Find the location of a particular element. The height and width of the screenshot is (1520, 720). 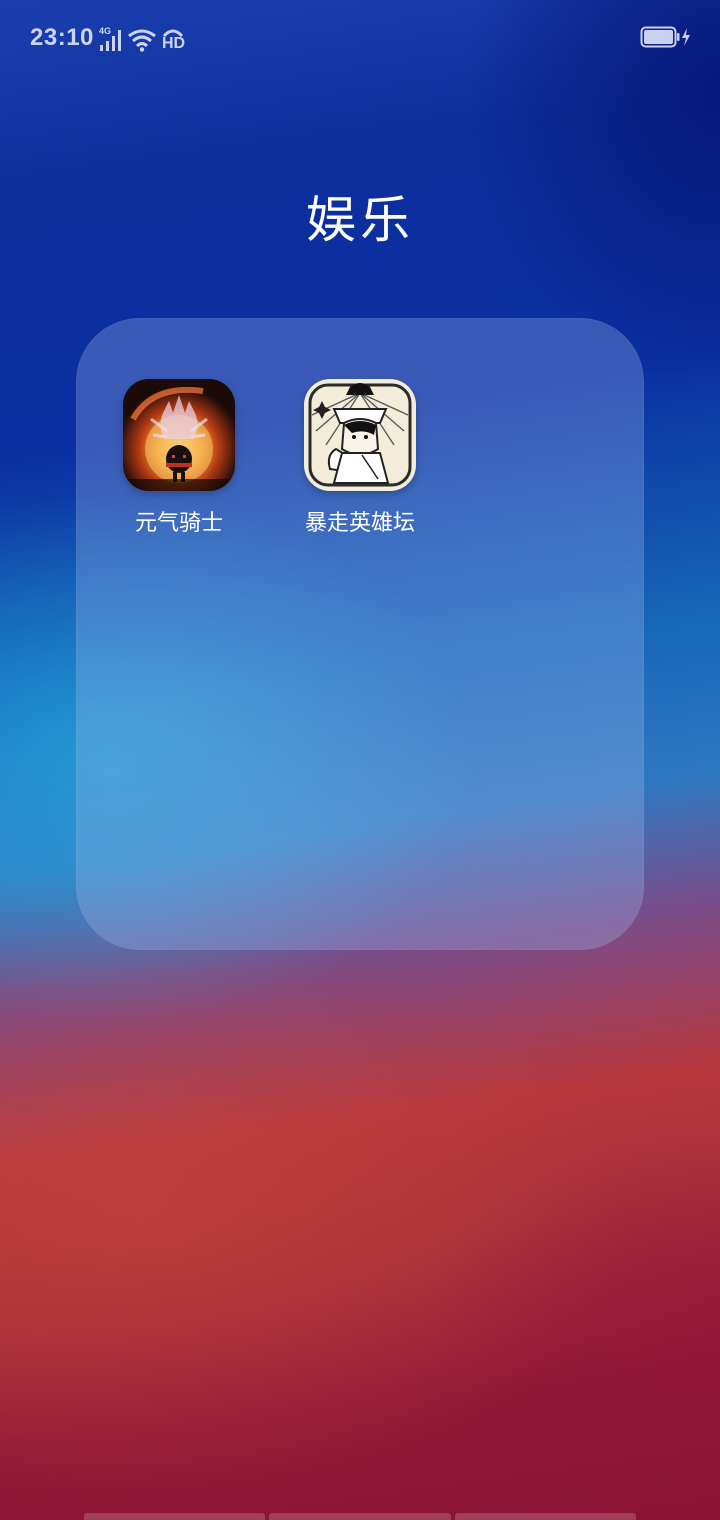

wifi-icon is located at coordinates (142, 40).